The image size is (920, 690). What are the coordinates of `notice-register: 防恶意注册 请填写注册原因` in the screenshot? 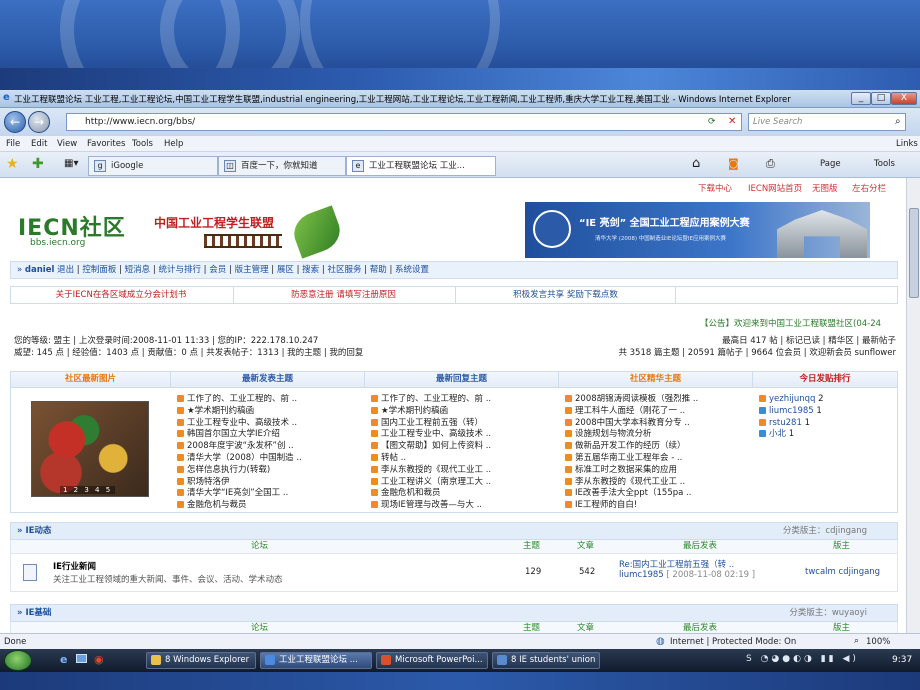 It's located at (343, 295).